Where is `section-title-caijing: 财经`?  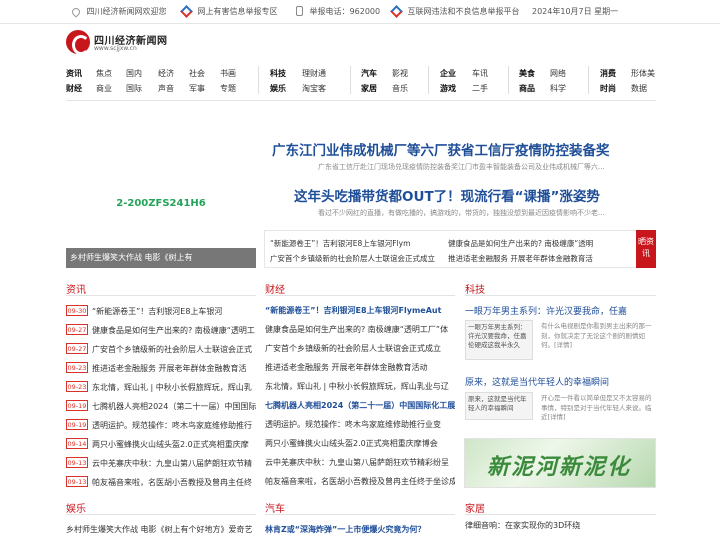 section-title-caijing: 财经 is located at coordinates (275, 288).